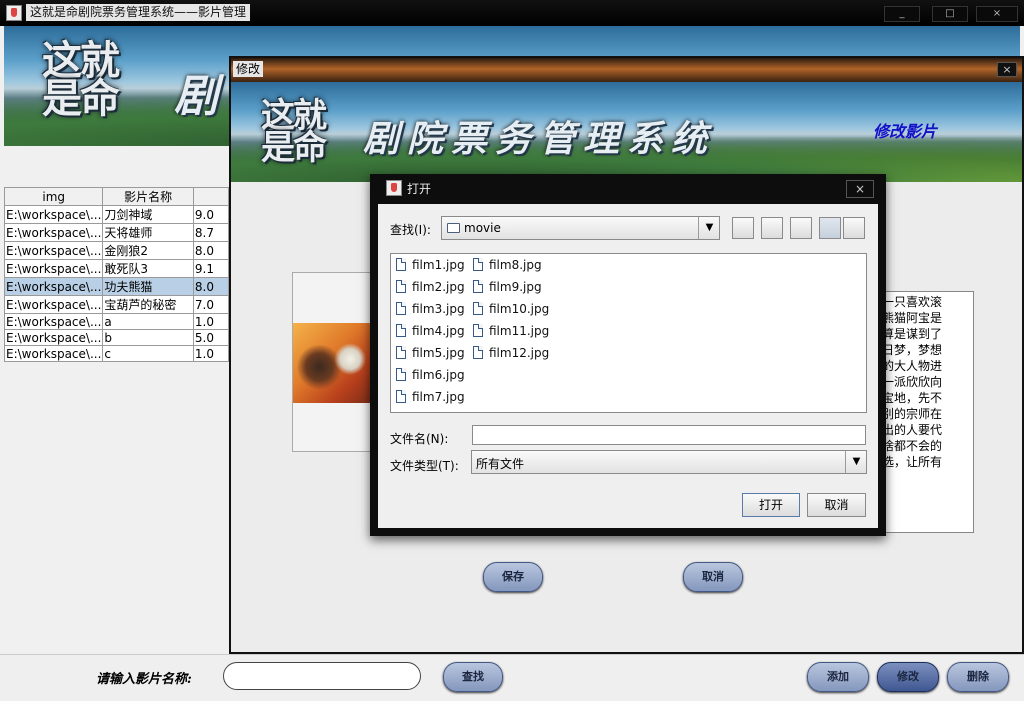 This screenshot has width=1024, height=701. Describe the element at coordinates (772, 228) in the screenshot. I see `home-icon` at that location.